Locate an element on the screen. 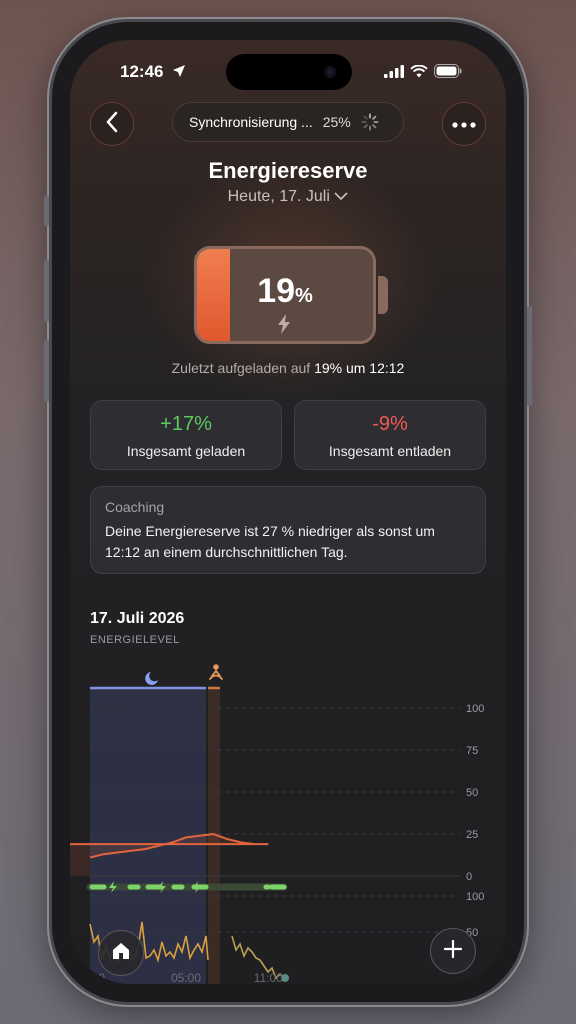  last-charged-prefix: Zuletzt aufgeladen auf is located at coordinates (241, 368).